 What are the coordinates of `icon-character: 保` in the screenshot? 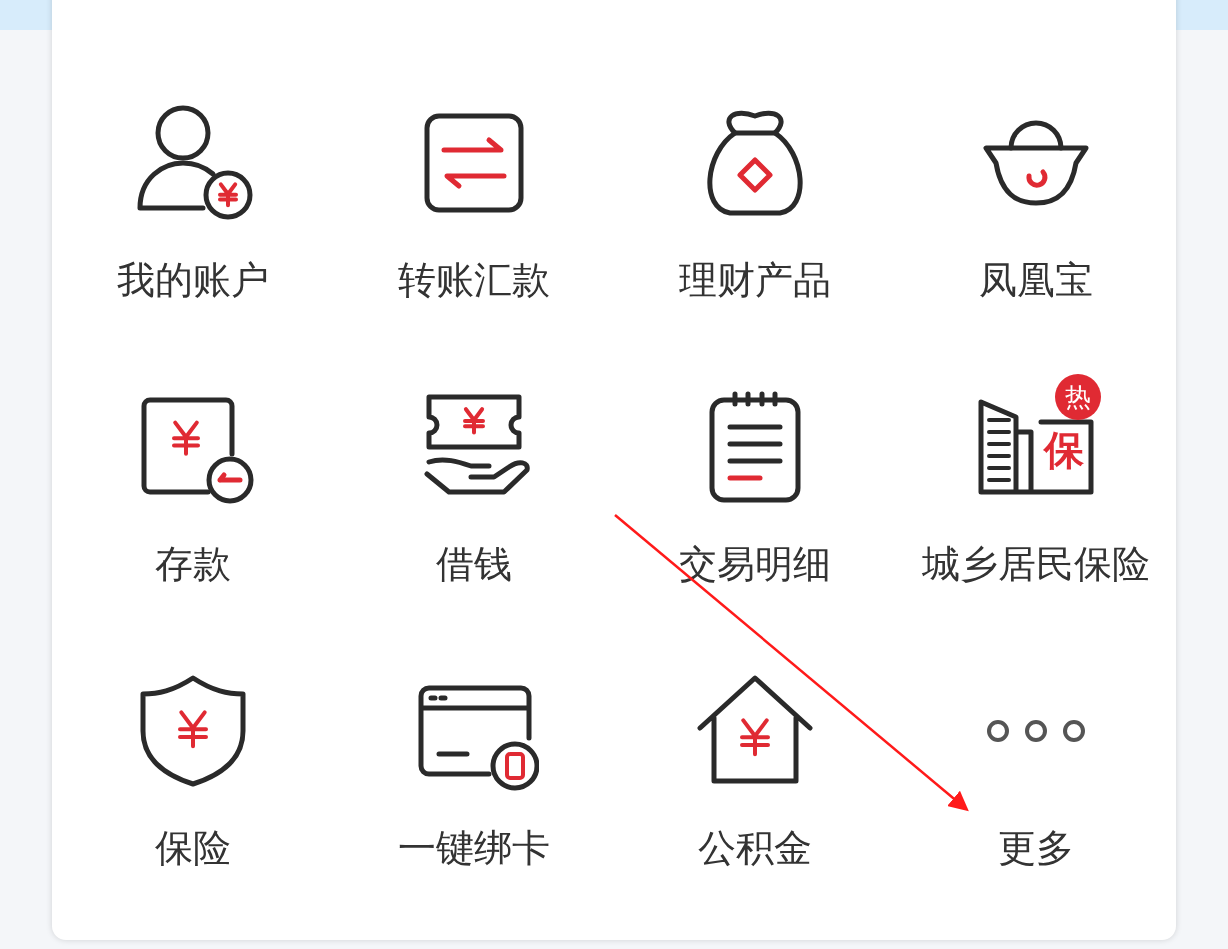 It's located at (1063, 450).